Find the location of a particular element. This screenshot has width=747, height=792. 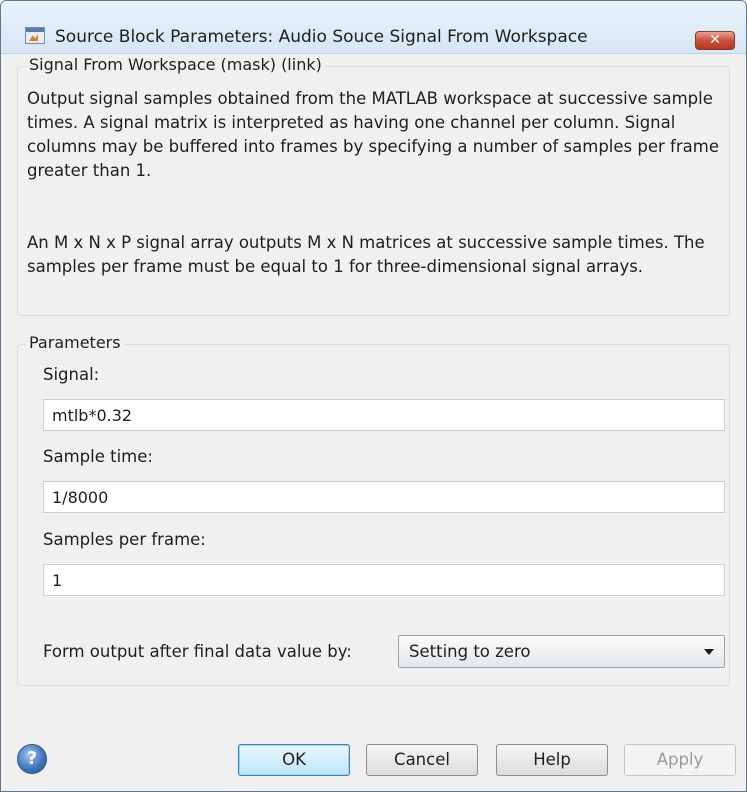

chevron-down-icon is located at coordinates (709, 652).